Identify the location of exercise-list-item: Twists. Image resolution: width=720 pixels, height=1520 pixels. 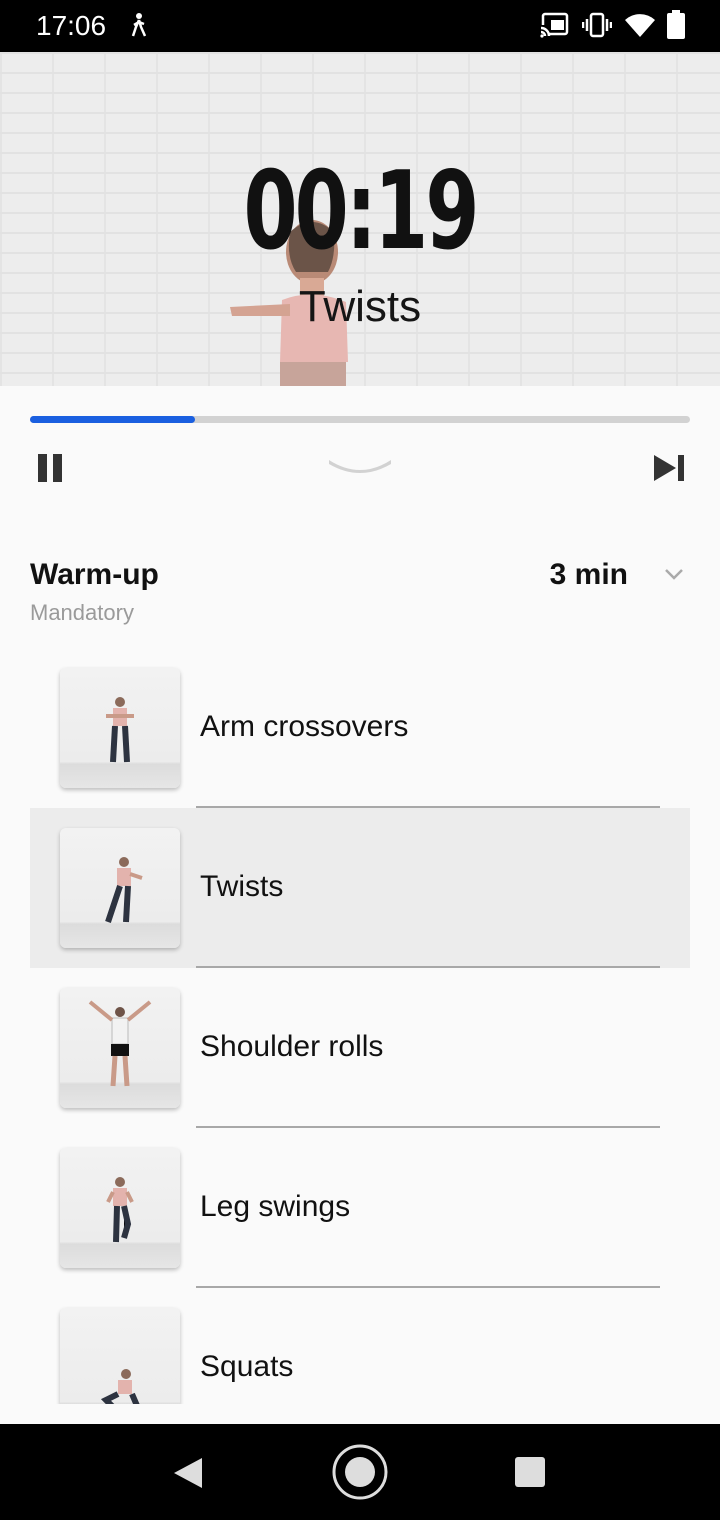
(360, 888).